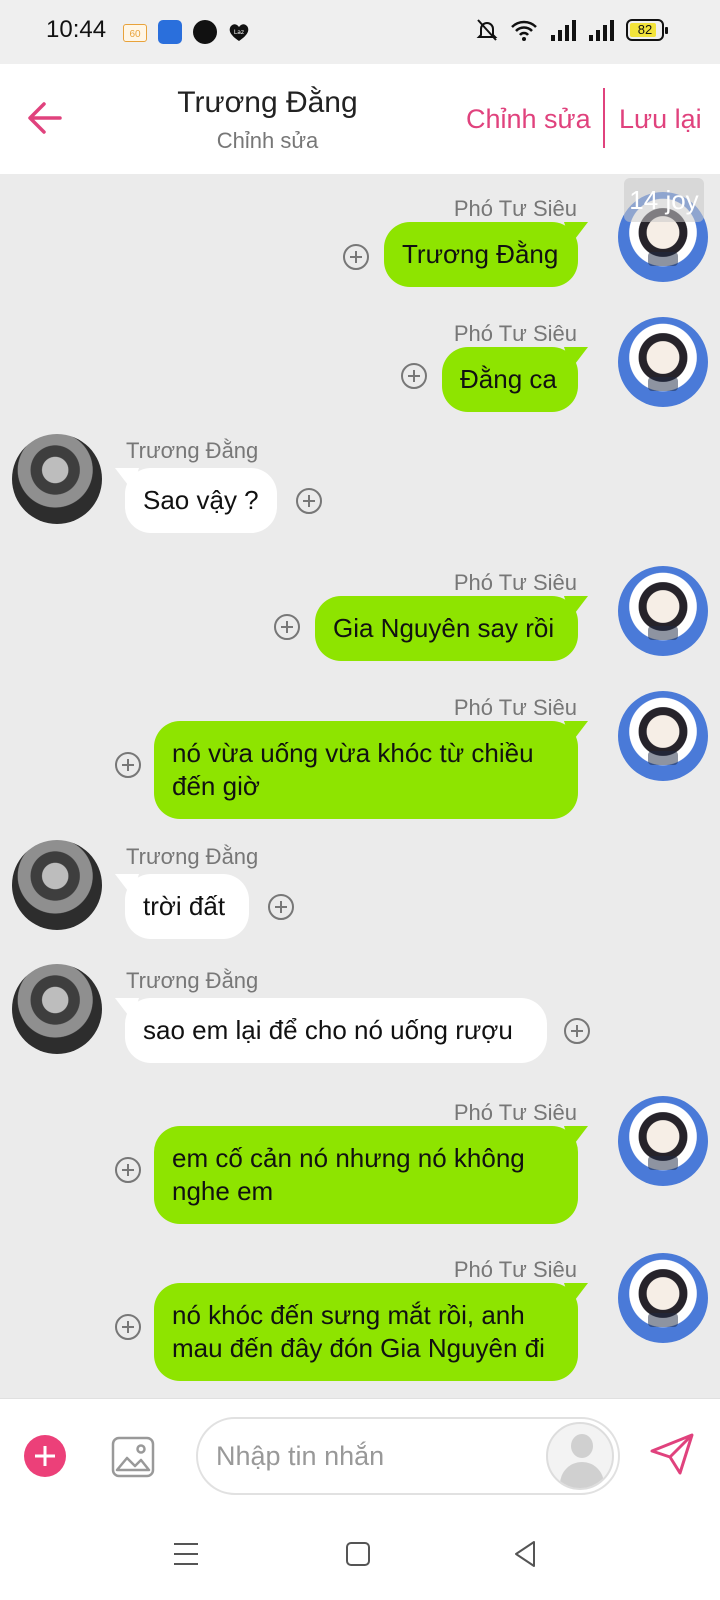 Image resolution: width=720 pixels, height=1600 pixels. What do you see at coordinates (510, 379) in the screenshot?
I see `message-bubble: Đằng ca` at bounding box center [510, 379].